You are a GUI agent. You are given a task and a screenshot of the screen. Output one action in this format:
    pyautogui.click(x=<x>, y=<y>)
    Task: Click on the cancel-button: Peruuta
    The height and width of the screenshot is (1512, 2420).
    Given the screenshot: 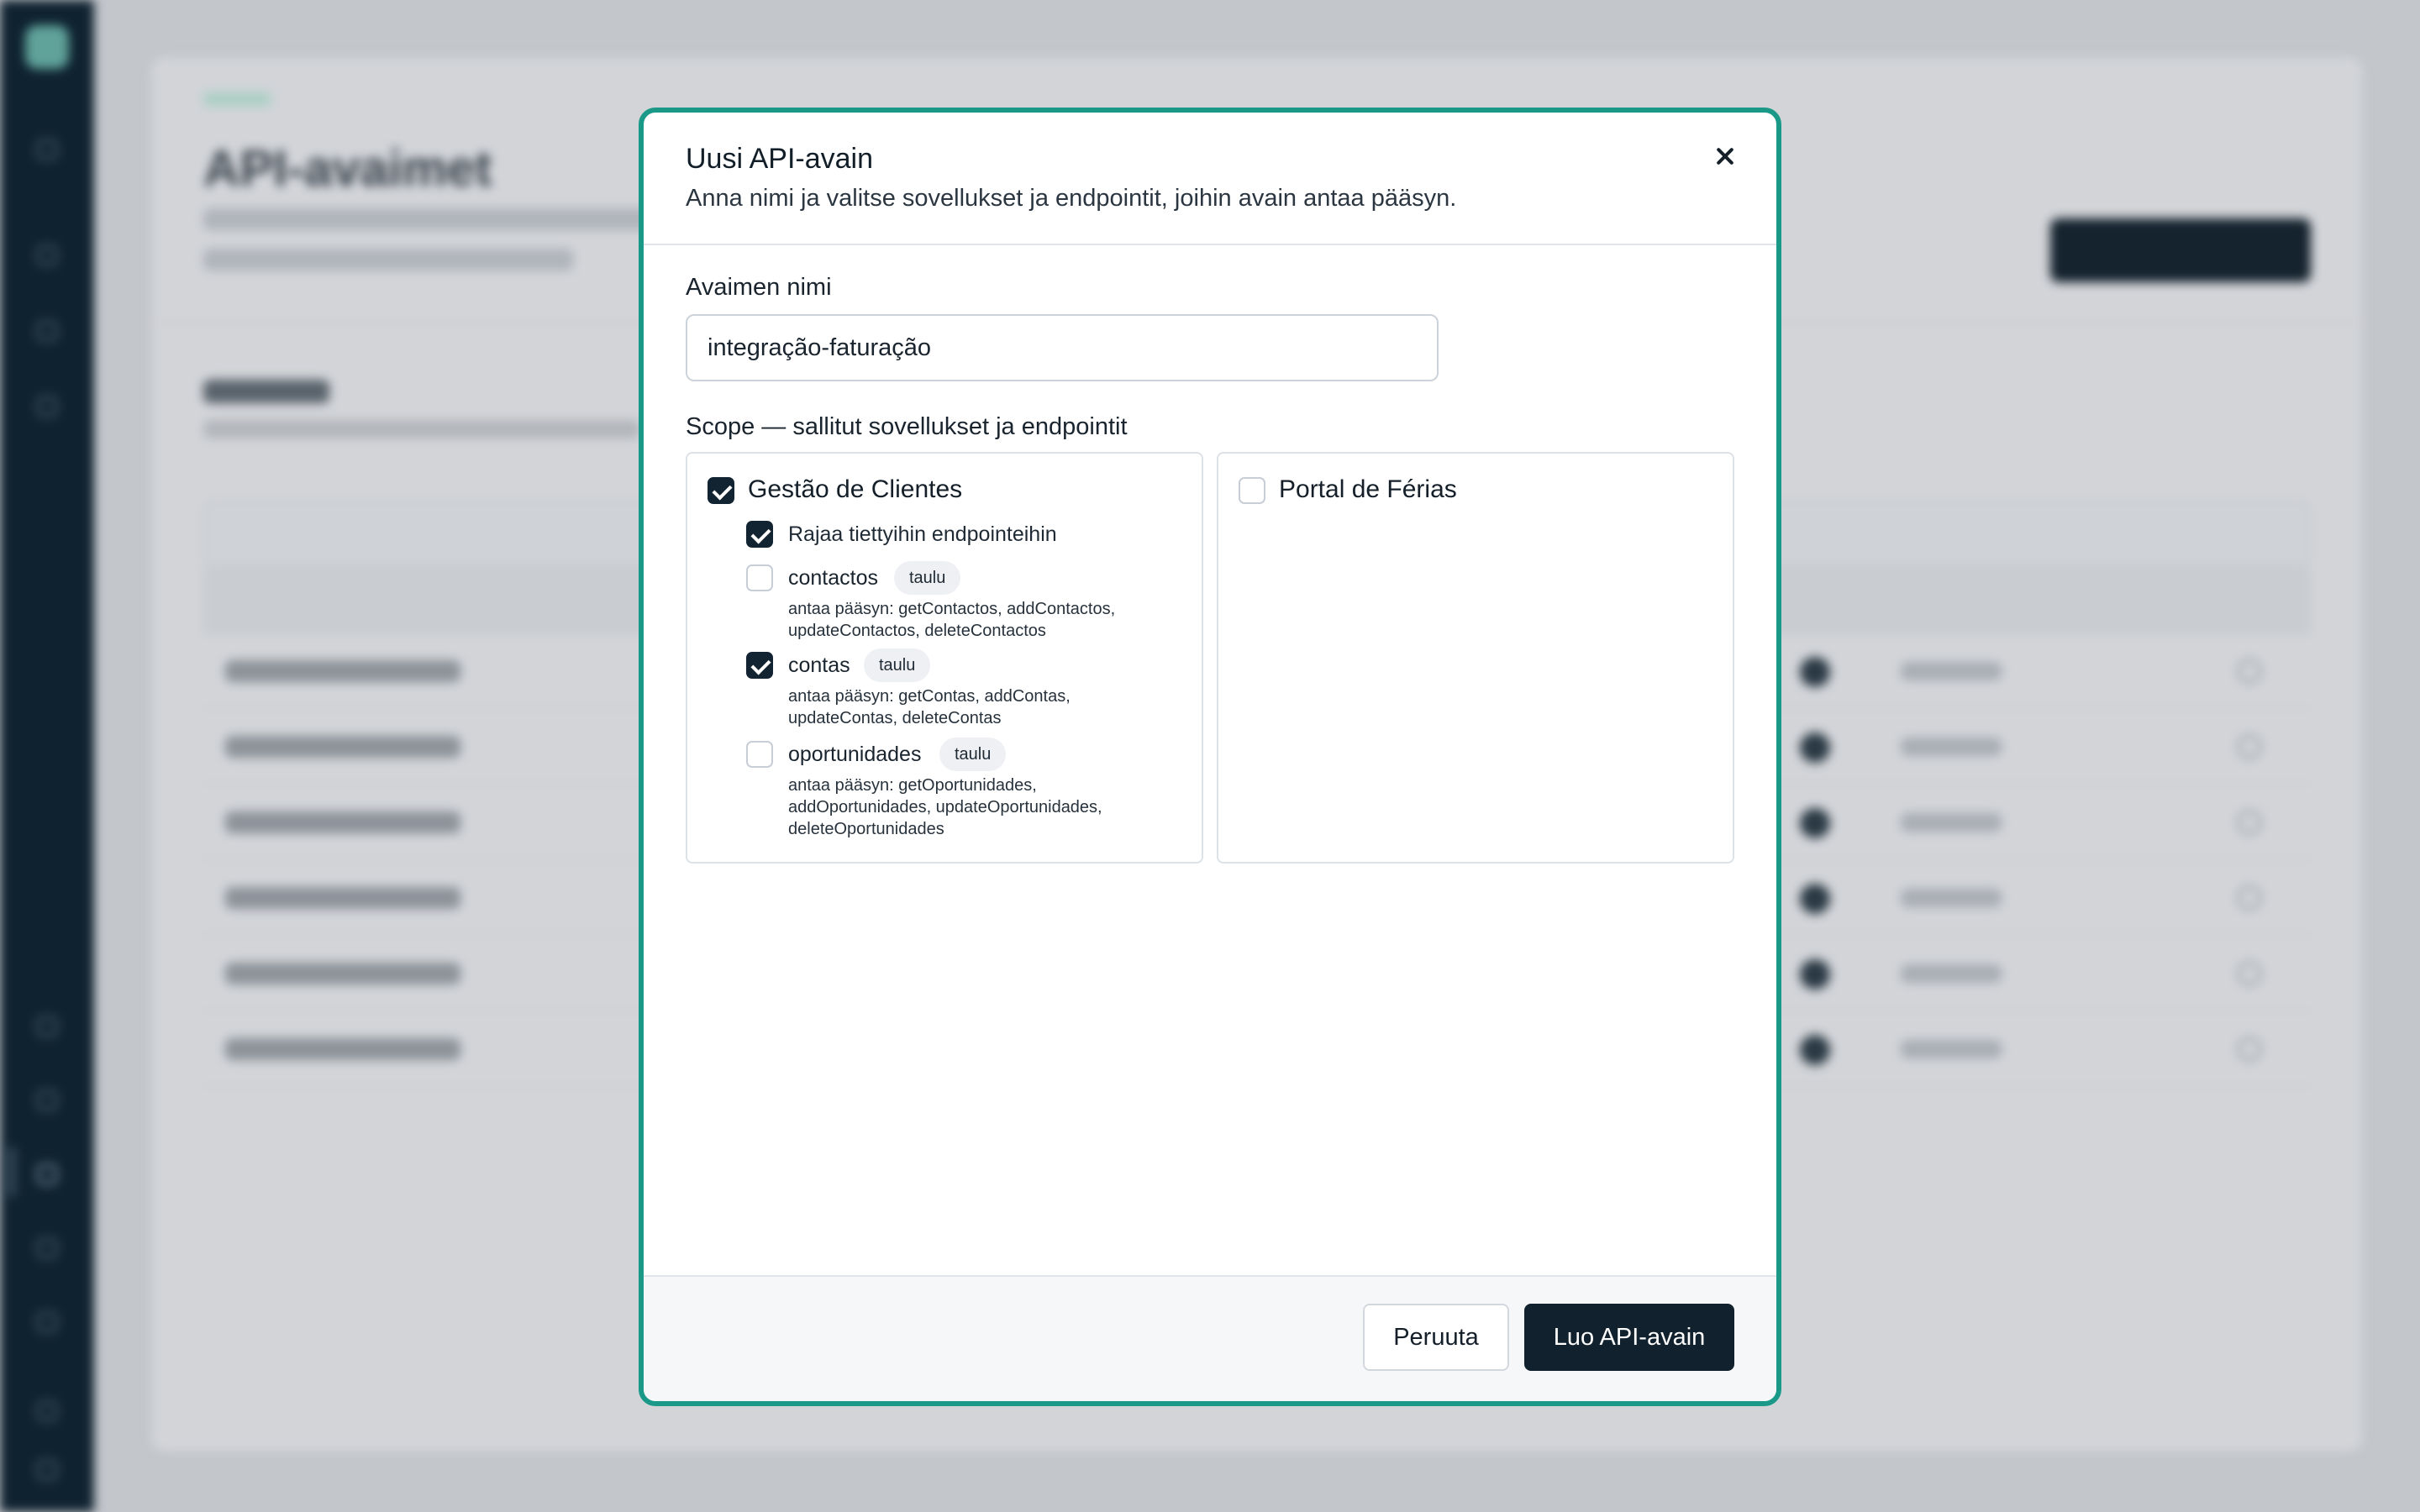 What is the action you would take?
    pyautogui.click(x=1436, y=1337)
    